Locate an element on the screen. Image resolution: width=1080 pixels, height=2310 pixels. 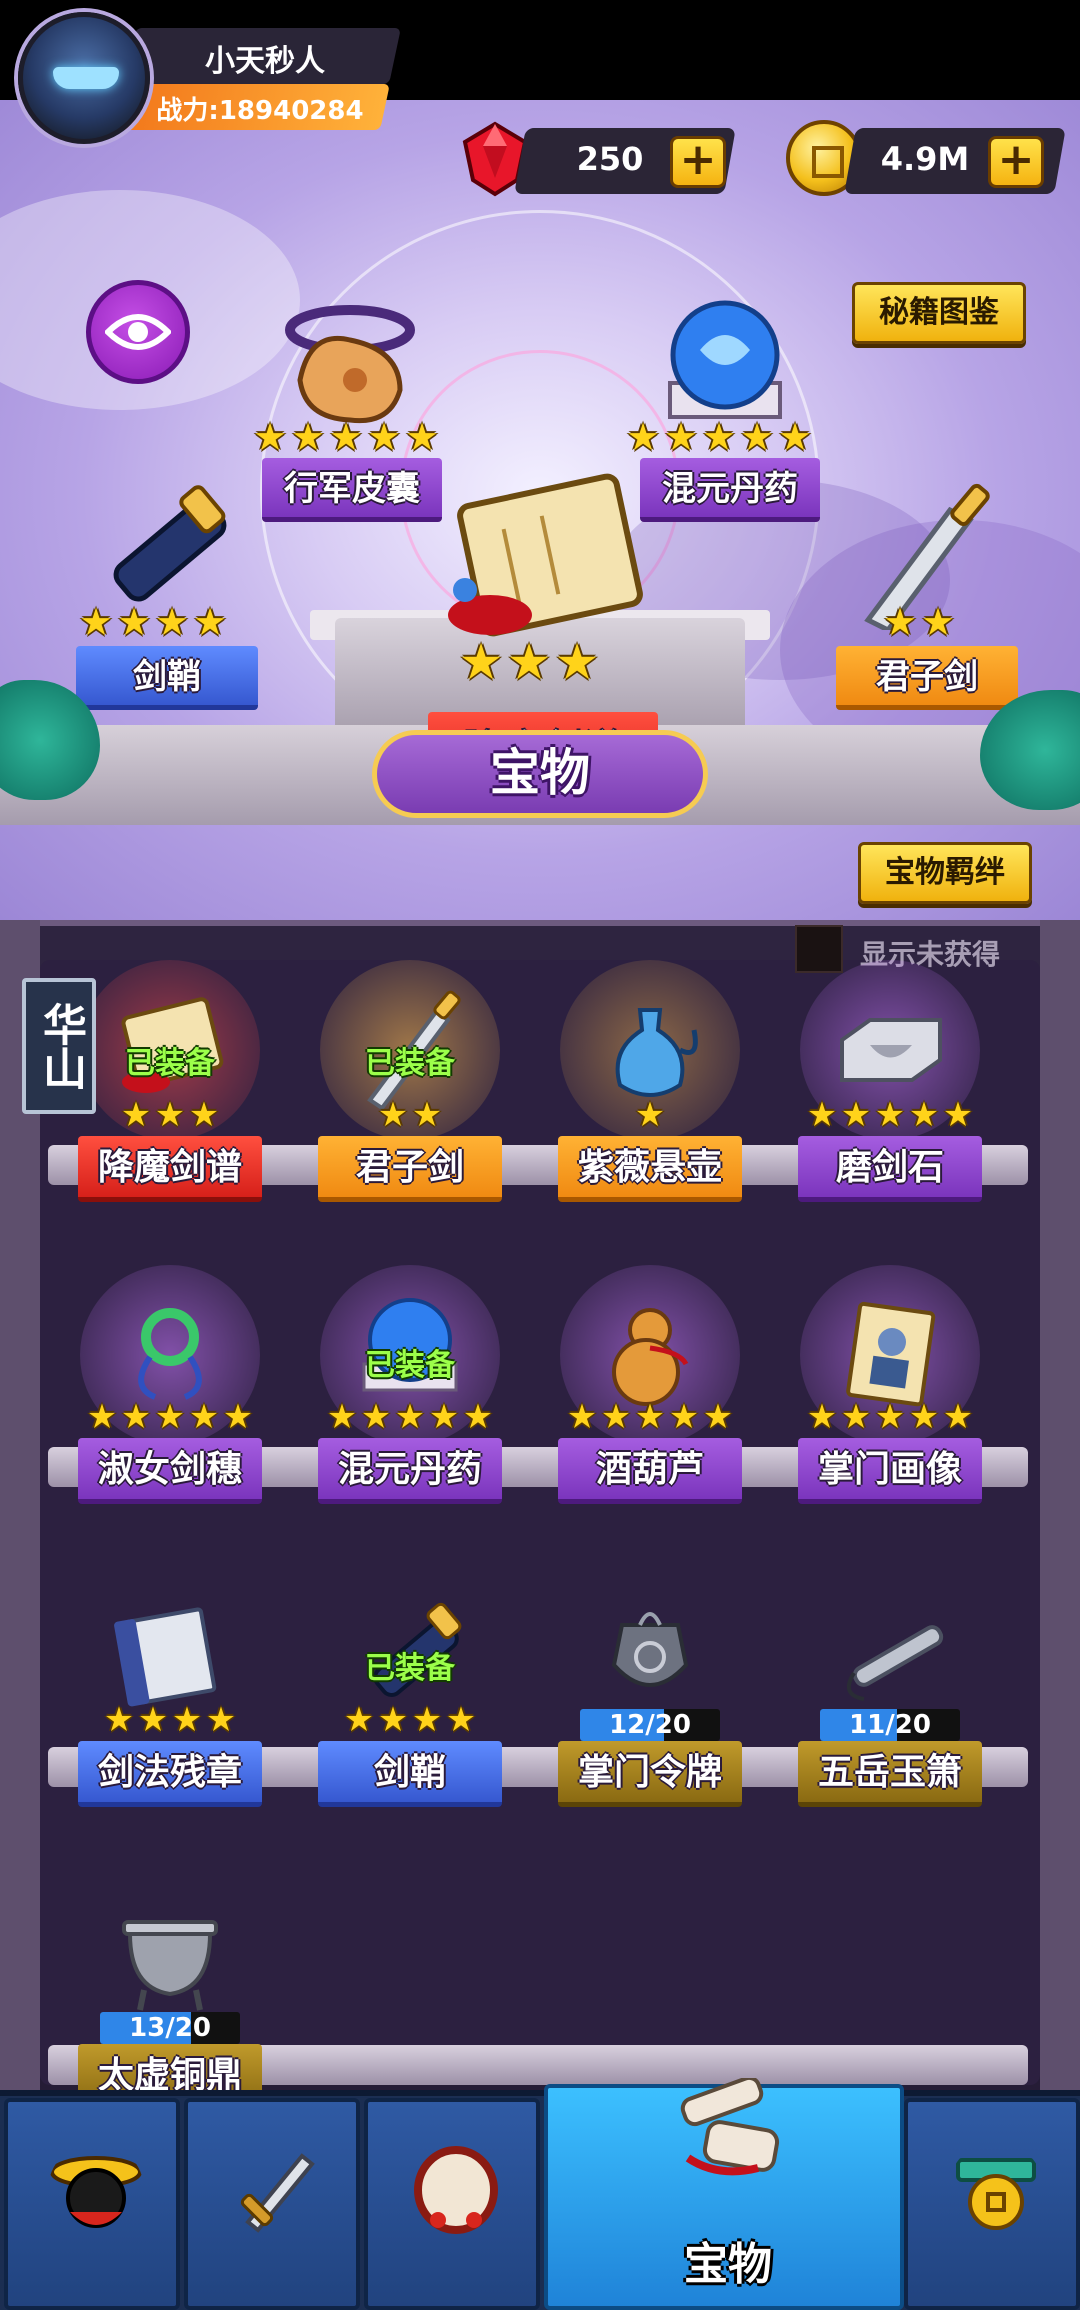
treasure-slot: ★ ★ ★ ★ 剑法残章 is located at coordinates (170, 1710).